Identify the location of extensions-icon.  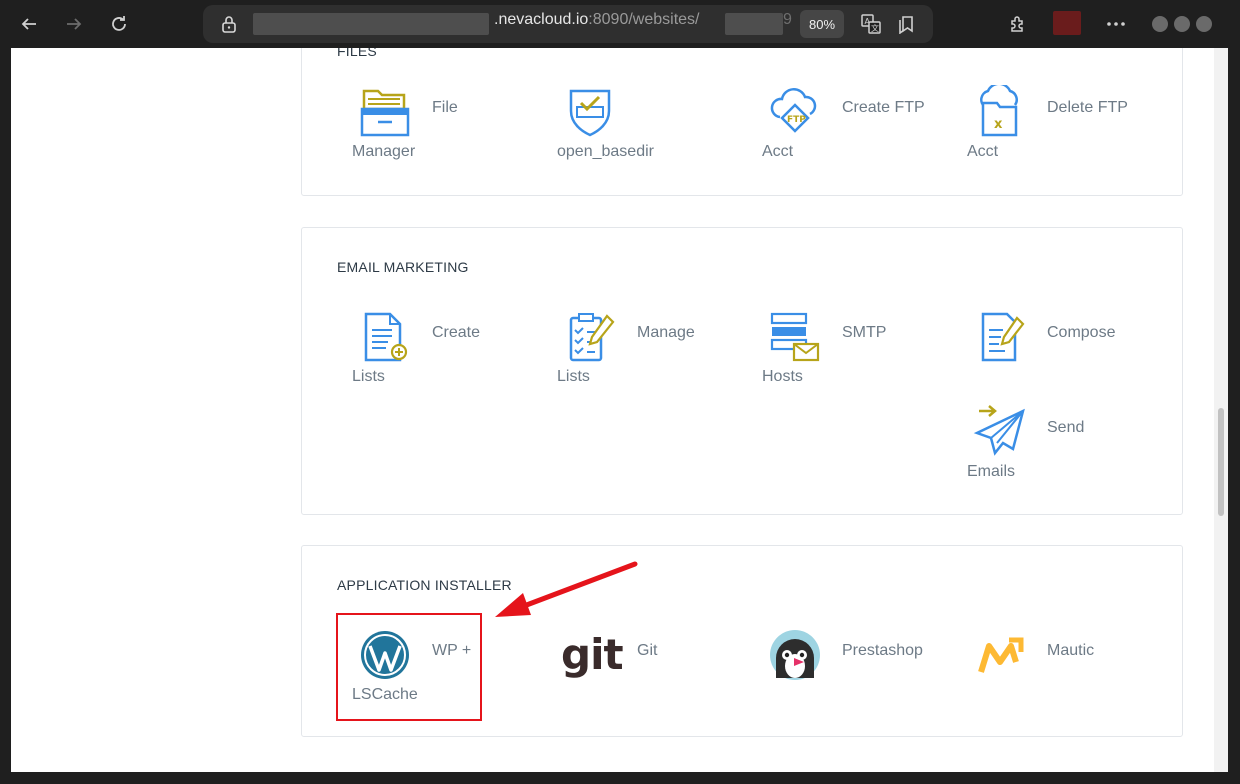
(1018, 24).